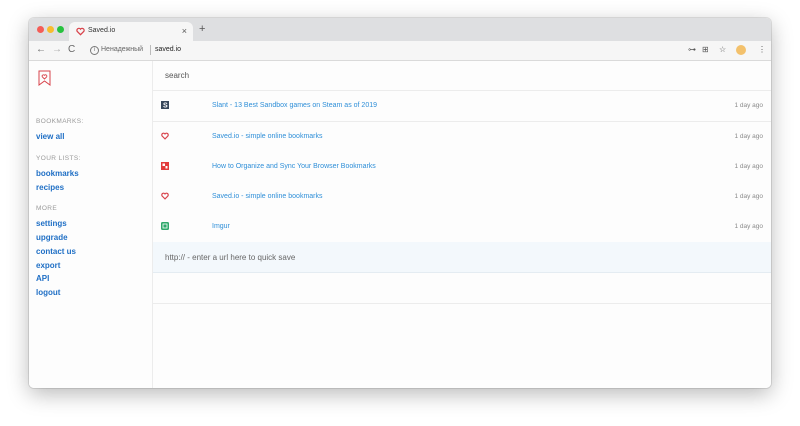 This screenshot has width=800, height=426. What do you see at coordinates (462, 257) in the screenshot?
I see `quick-save-bar: http:// - enter a url here to quick save` at bounding box center [462, 257].